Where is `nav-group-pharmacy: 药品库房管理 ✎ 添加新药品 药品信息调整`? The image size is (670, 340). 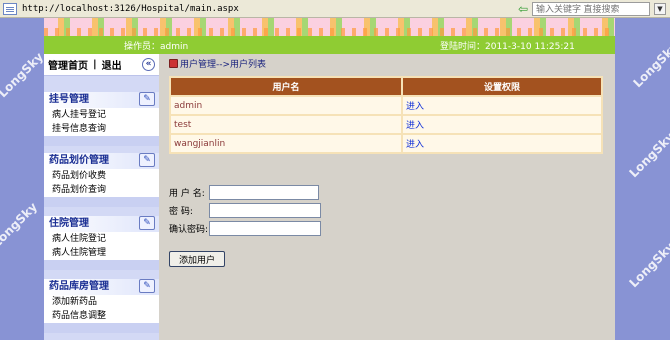 nav-group-pharmacy: 药品库房管理 ✎ 添加新药品 药品信息调整 is located at coordinates (101, 306).